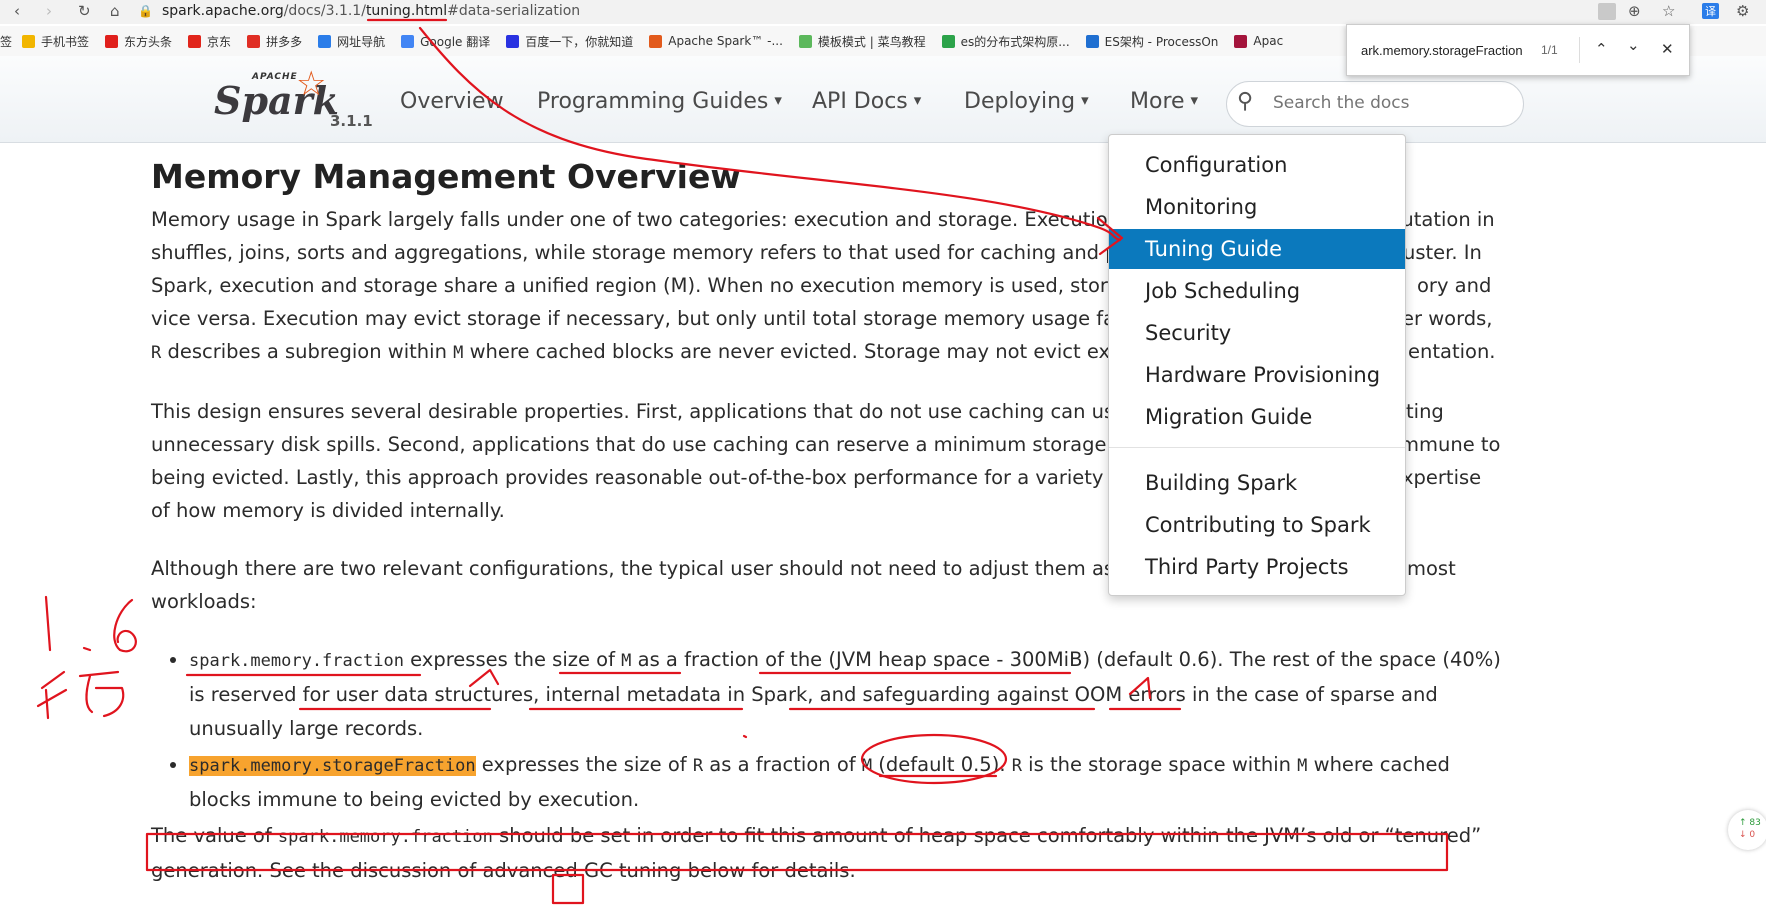 The image size is (1766, 917). Describe the element at coordinates (17, 11) in the screenshot. I see `back-icon: ‹` at that location.